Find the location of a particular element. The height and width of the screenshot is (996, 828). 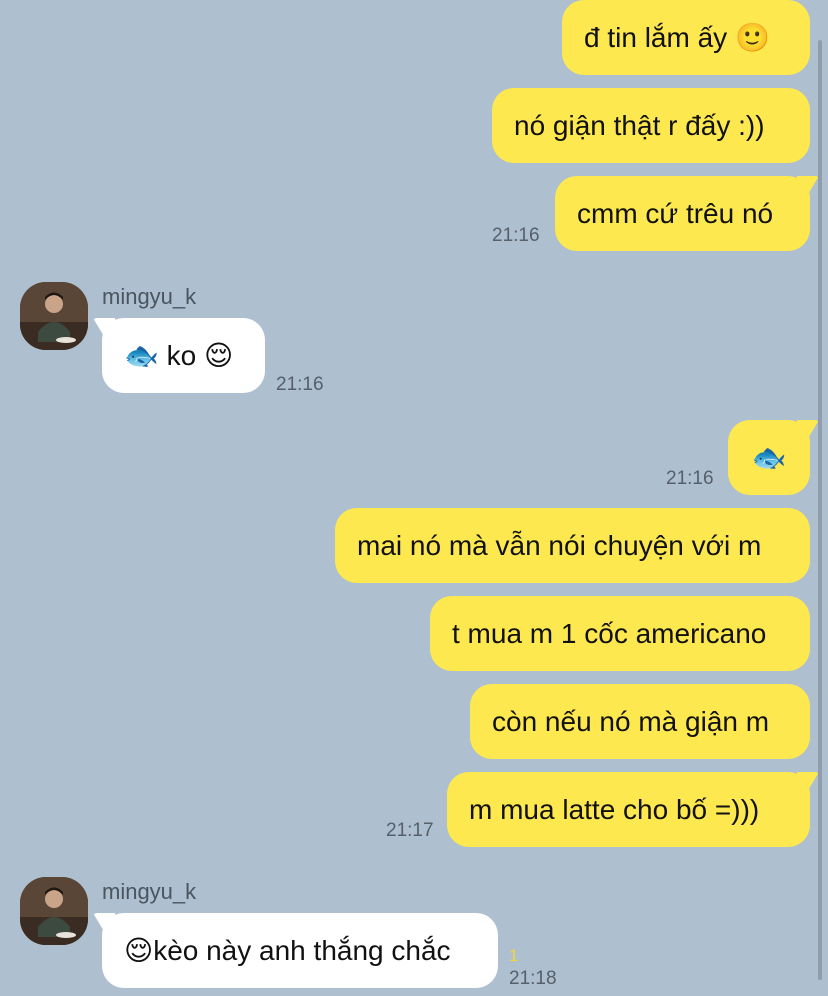

outgoing-message: t mua m 1 cốc americano is located at coordinates (620, 633).